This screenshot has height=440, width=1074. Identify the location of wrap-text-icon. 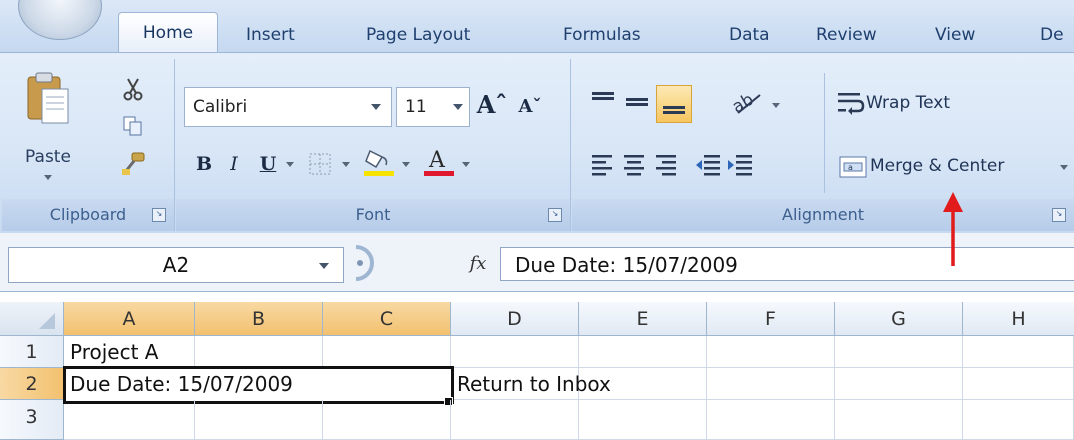
(851, 104).